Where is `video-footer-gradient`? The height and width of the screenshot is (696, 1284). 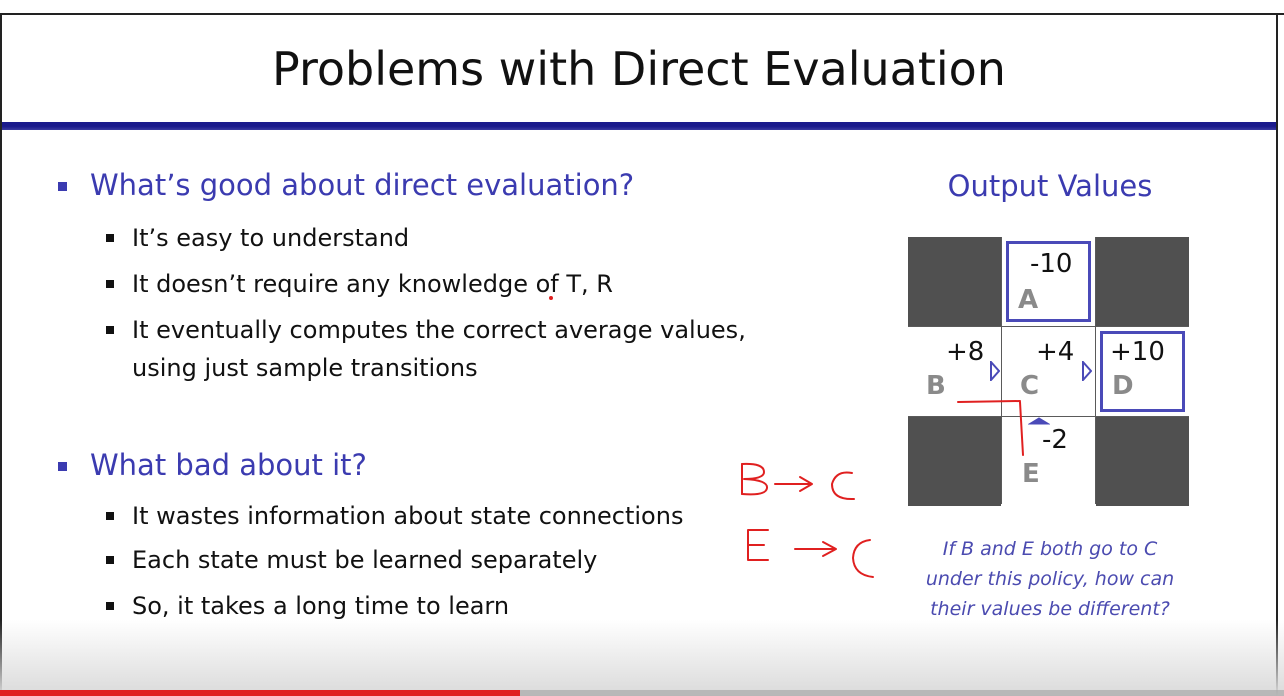 video-footer-gradient is located at coordinates (642, 658).